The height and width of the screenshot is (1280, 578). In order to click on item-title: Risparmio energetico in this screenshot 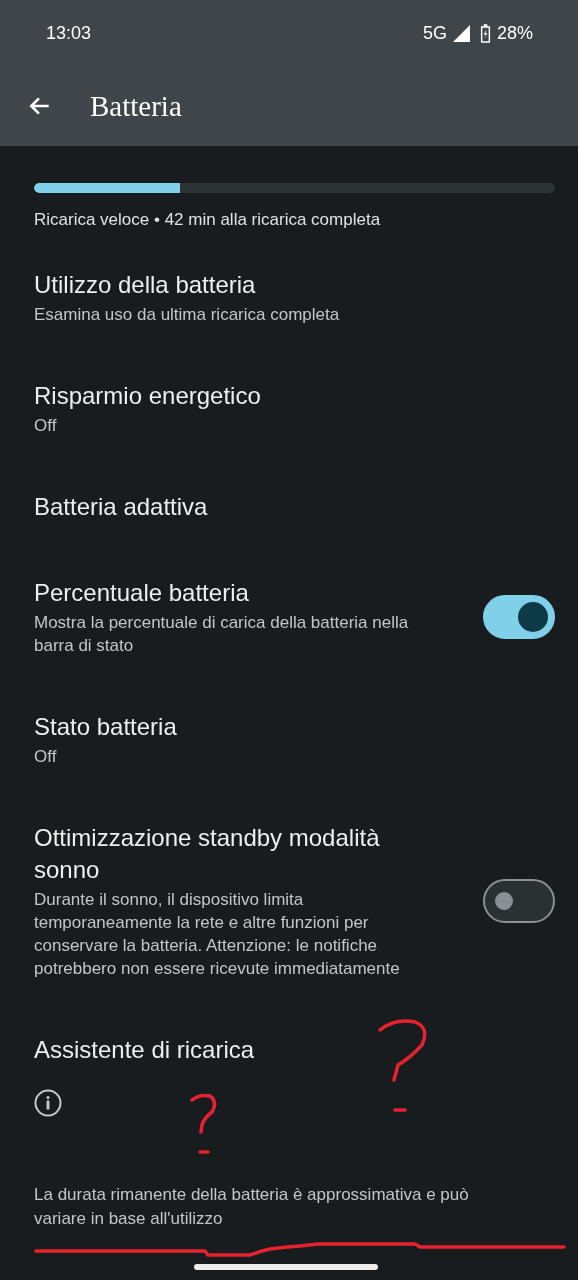, I will do `click(147, 396)`.